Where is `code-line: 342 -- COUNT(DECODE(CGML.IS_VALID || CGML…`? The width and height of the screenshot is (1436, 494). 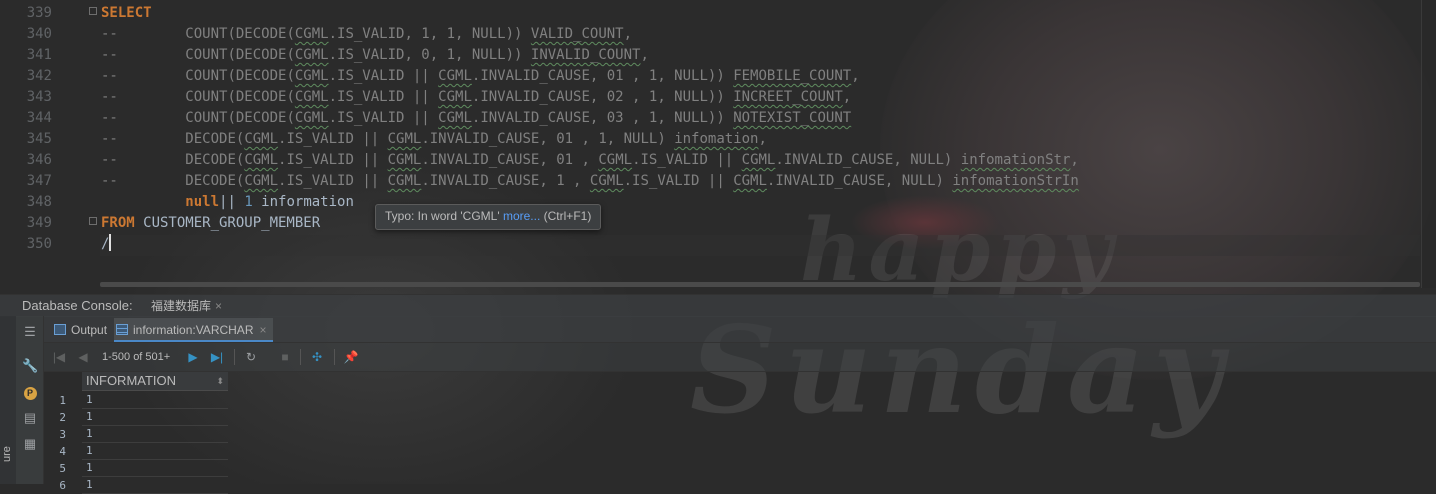 code-line: 342 -- COUNT(DECODE(CGML.IS_VALID || CGML… is located at coordinates (718, 76).